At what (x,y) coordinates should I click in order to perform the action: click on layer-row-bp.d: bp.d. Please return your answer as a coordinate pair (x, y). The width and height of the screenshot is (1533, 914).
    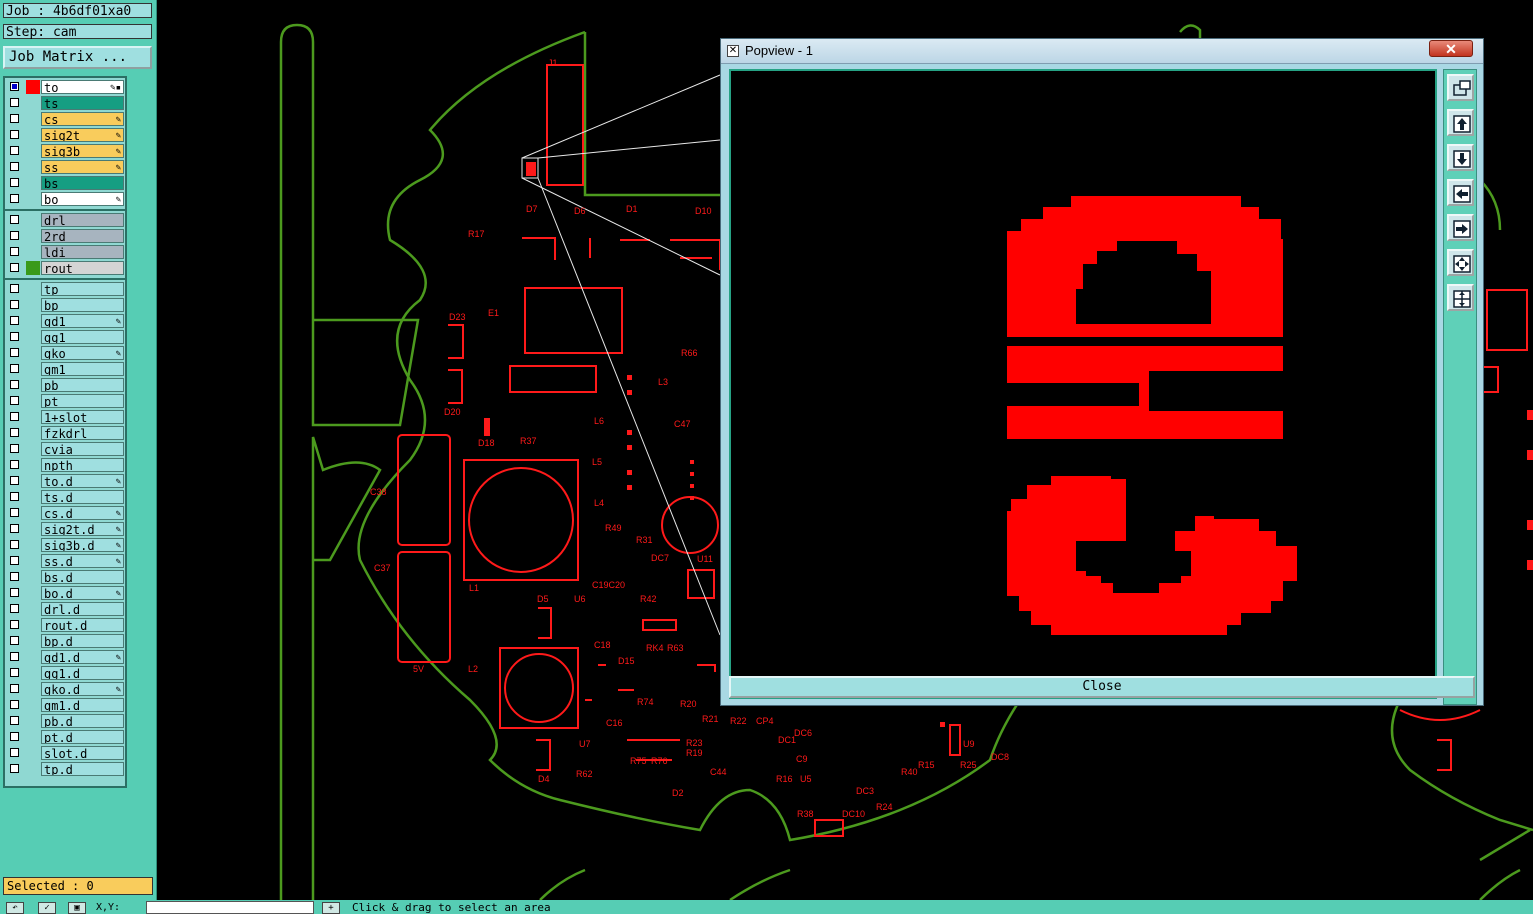
    Looking at the image, I should click on (66, 641).